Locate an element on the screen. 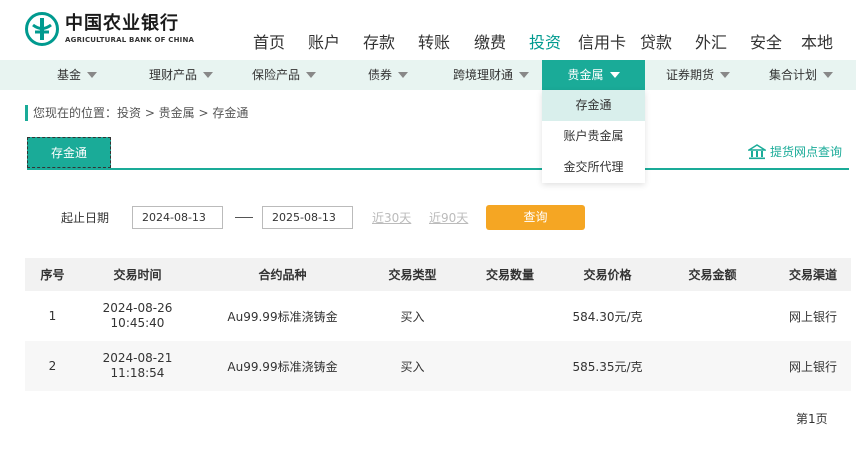 The image size is (856, 464). topnav-credit-card: 信用卡 is located at coordinates (602, 41).